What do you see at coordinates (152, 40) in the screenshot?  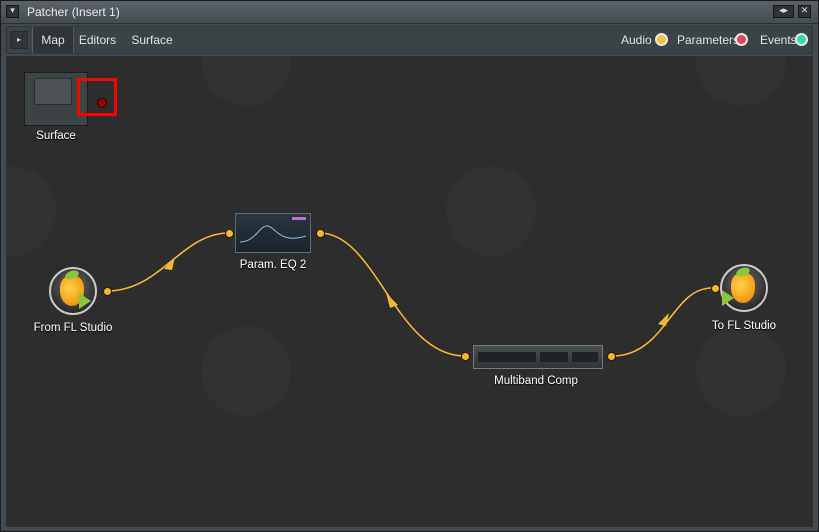 I see `tab-surface: Surface` at bounding box center [152, 40].